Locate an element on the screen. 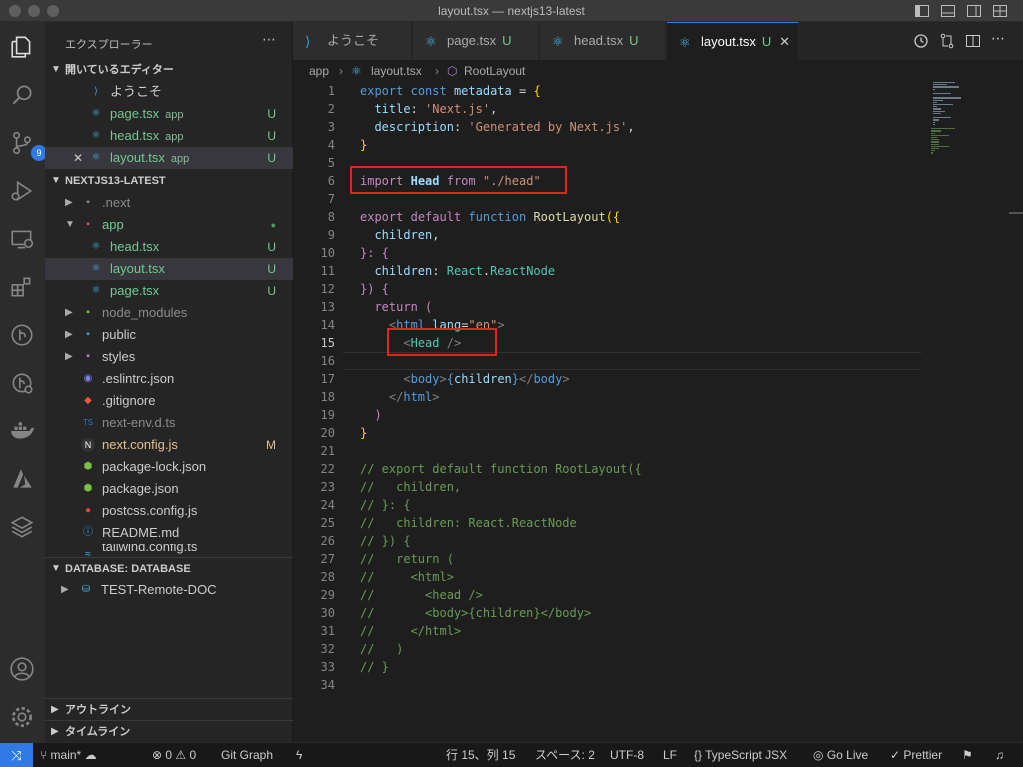 This screenshot has height=767, width=1023. tree-item-next-config: Nnext.config.js M is located at coordinates (169, 445).